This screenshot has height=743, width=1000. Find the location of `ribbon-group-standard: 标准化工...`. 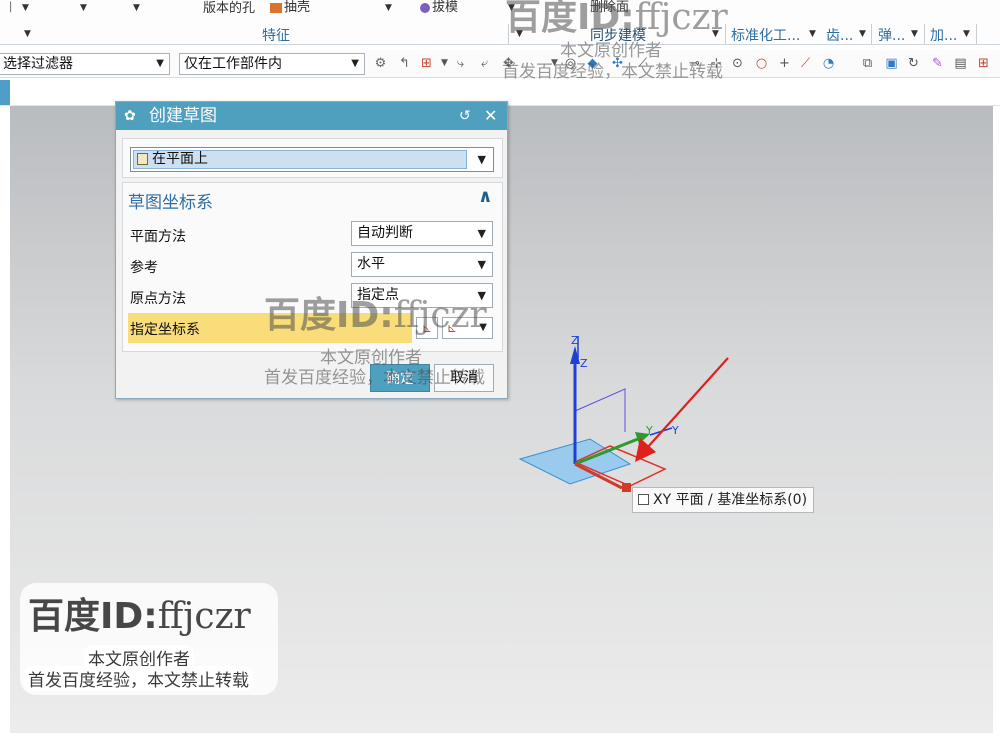

ribbon-group-standard: 标准化工... is located at coordinates (765, 34).